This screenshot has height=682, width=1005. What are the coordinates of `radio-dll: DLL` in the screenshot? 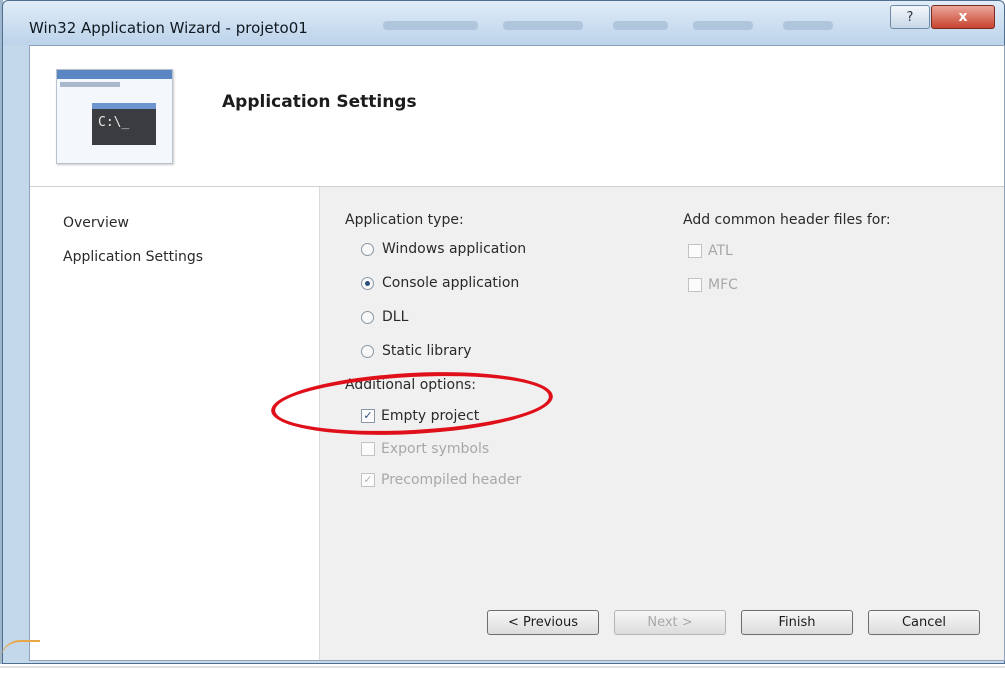 It's located at (384, 317).